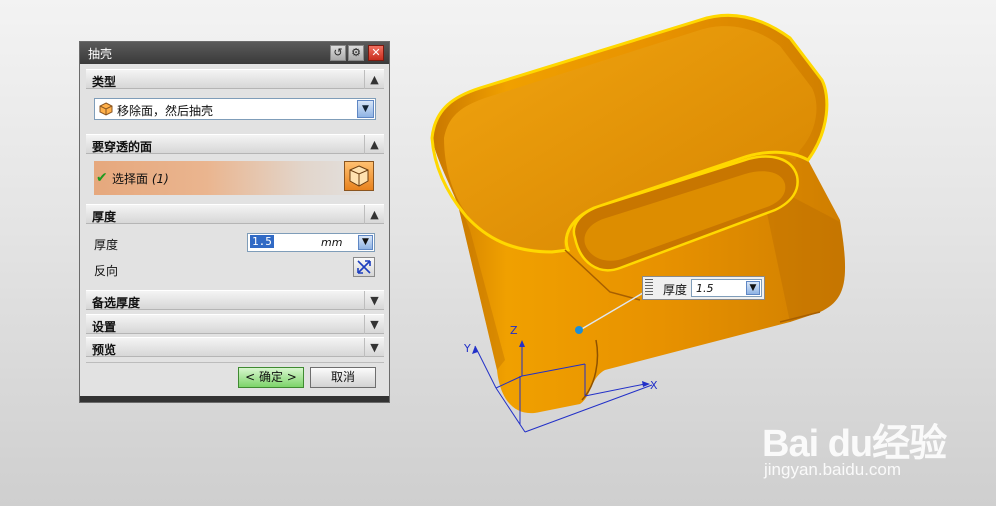  I want to click on axis-label-y: Y, so click(467, 348).